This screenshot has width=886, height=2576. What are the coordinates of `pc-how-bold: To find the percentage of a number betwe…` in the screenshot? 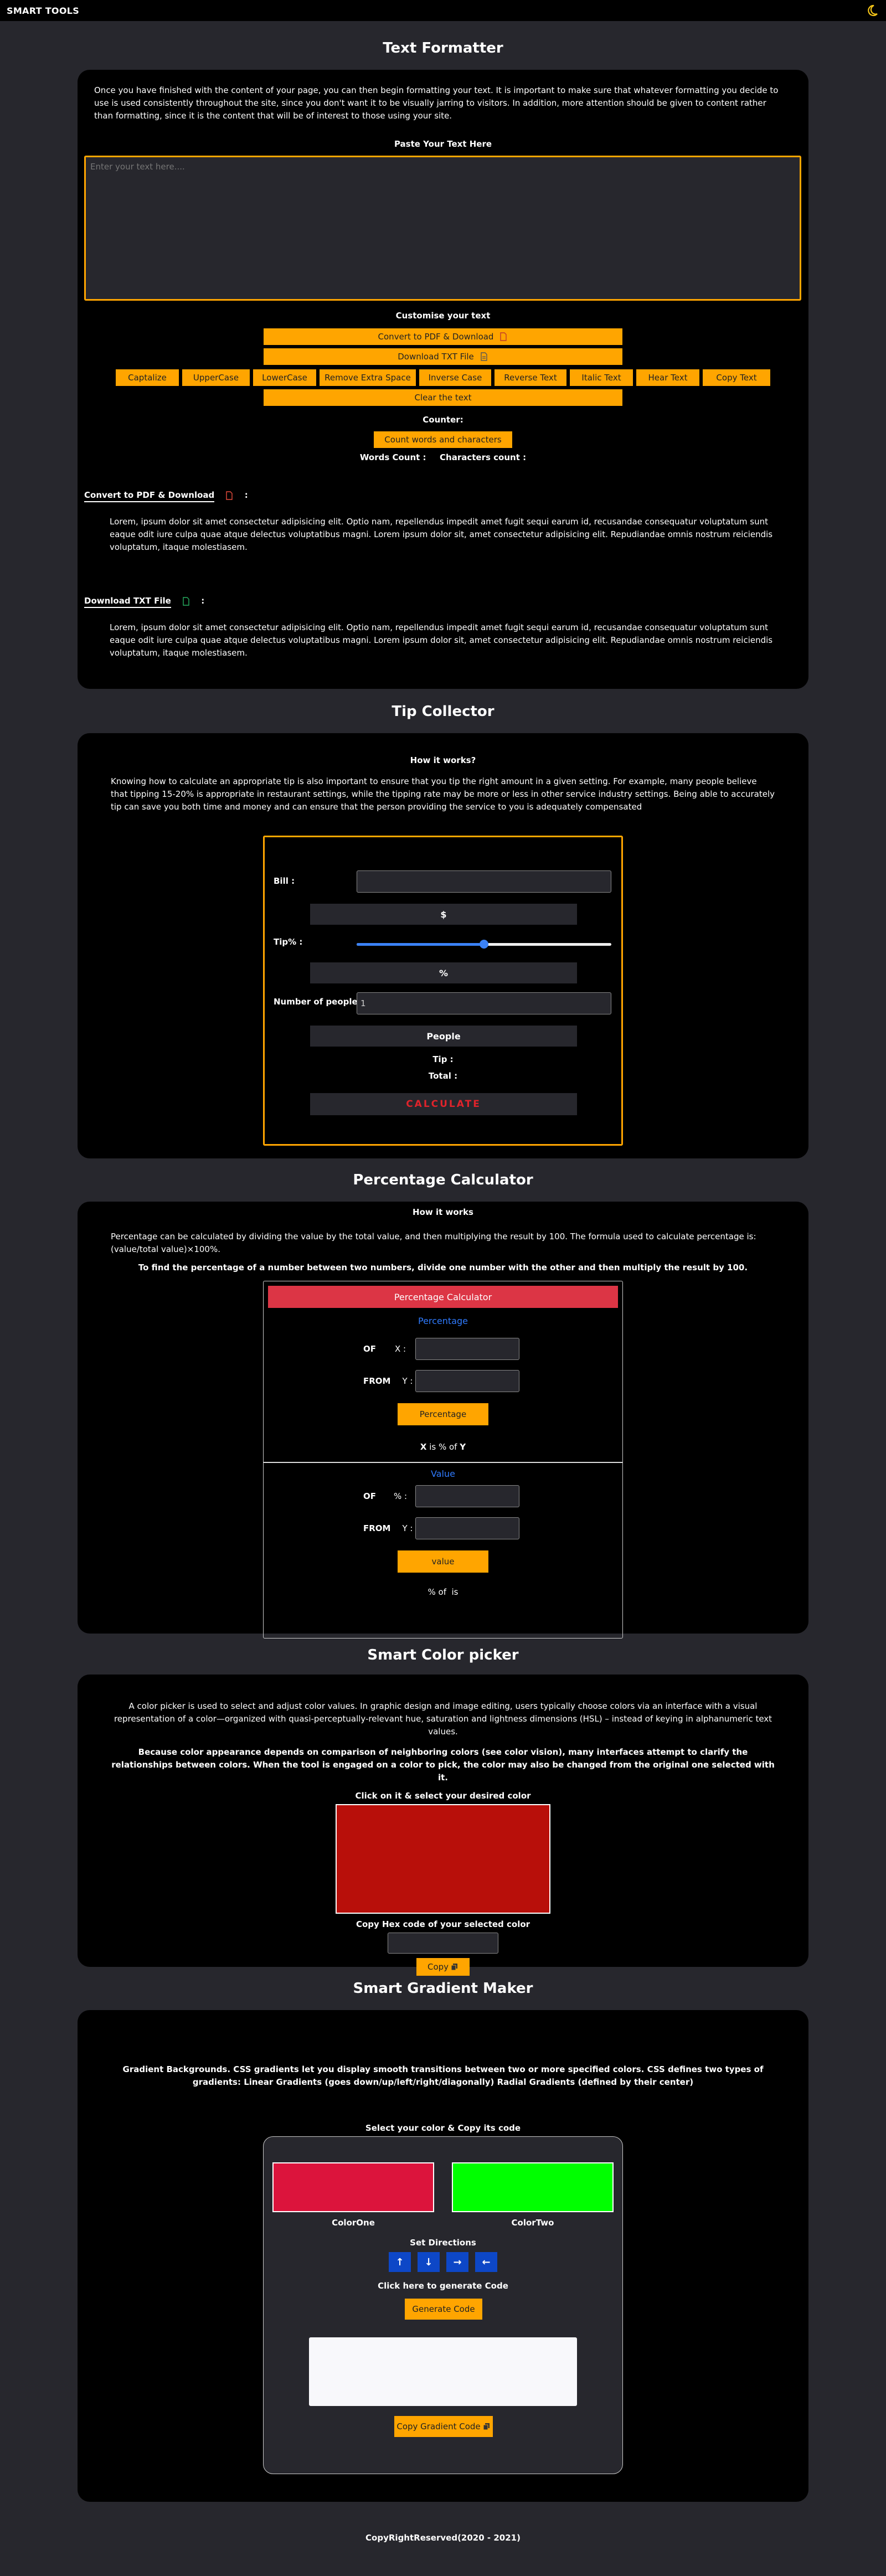 It's located at (443, 1267).